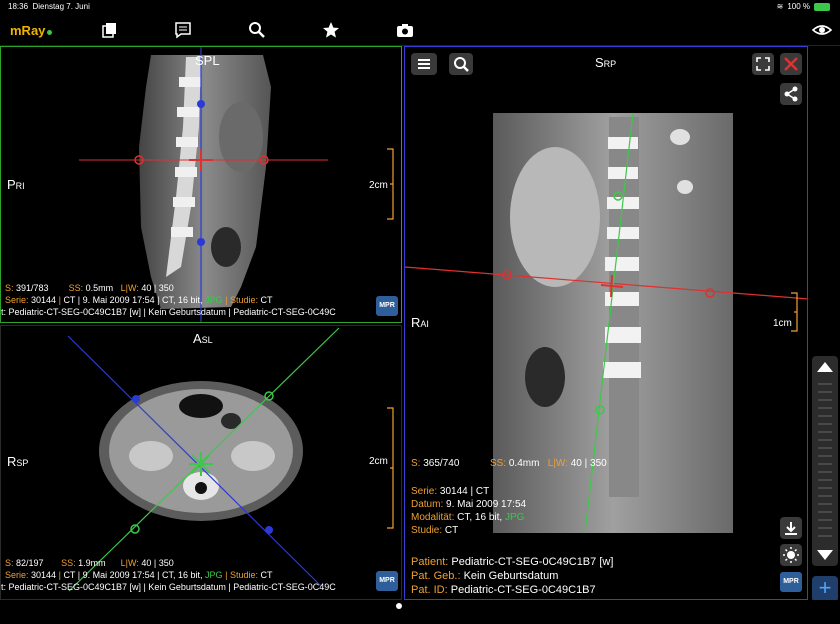 The height and width of the screenshot is (624, 840). What do you see at coordinates (825, 555) in the screenshot?
I see `slider-down-arrow-icon` at bounding box center [825, 555].